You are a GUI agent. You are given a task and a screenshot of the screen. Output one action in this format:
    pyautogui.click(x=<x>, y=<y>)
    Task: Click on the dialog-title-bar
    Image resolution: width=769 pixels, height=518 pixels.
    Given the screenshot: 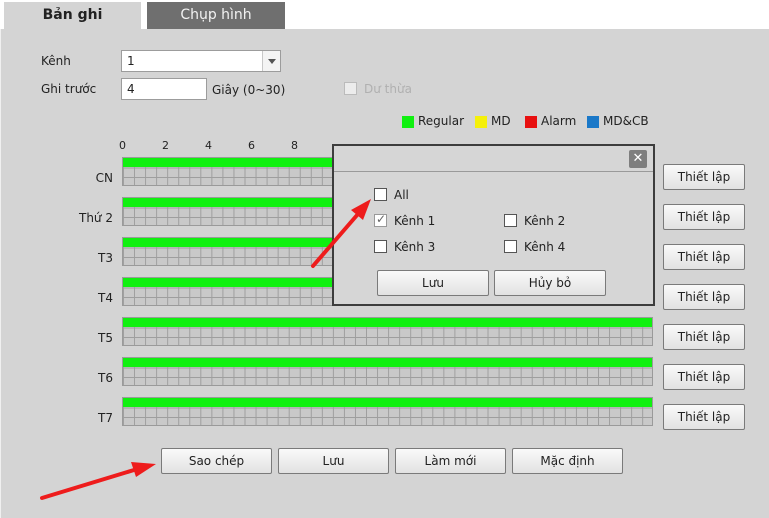 What is the action you would take?
    pyautogui.click(x=493, y=159)
    